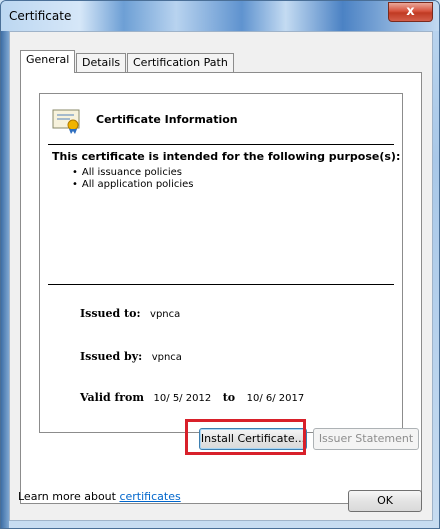 The image size is (440, 529). Describe the element at coordinates (5, 279) in the screenshot. I see `window-left-border` at that location.